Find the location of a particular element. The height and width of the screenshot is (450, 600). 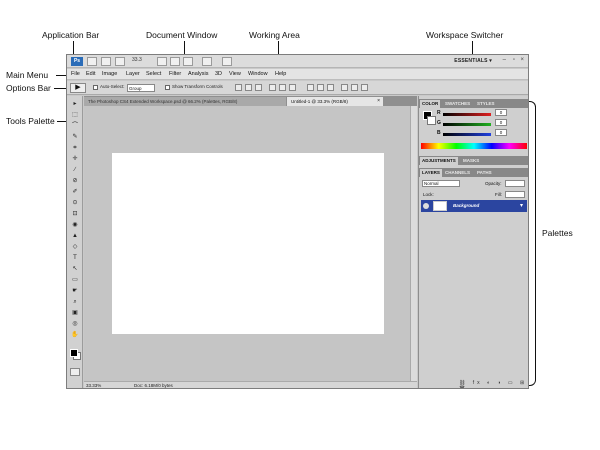

minimize-icon: – is located at coordinates (504, 60).